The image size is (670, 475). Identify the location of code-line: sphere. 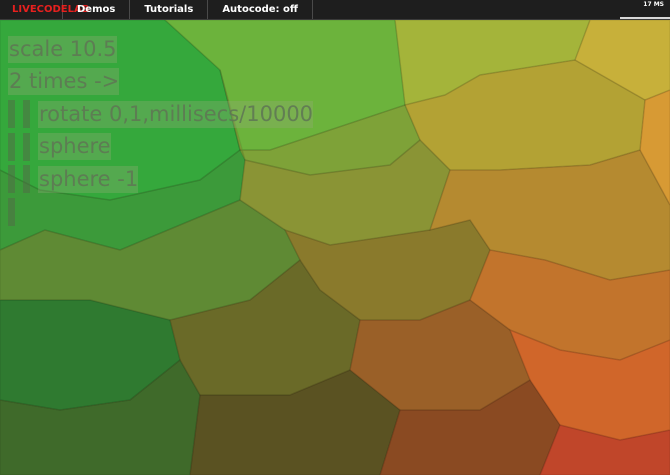
(160, 147).